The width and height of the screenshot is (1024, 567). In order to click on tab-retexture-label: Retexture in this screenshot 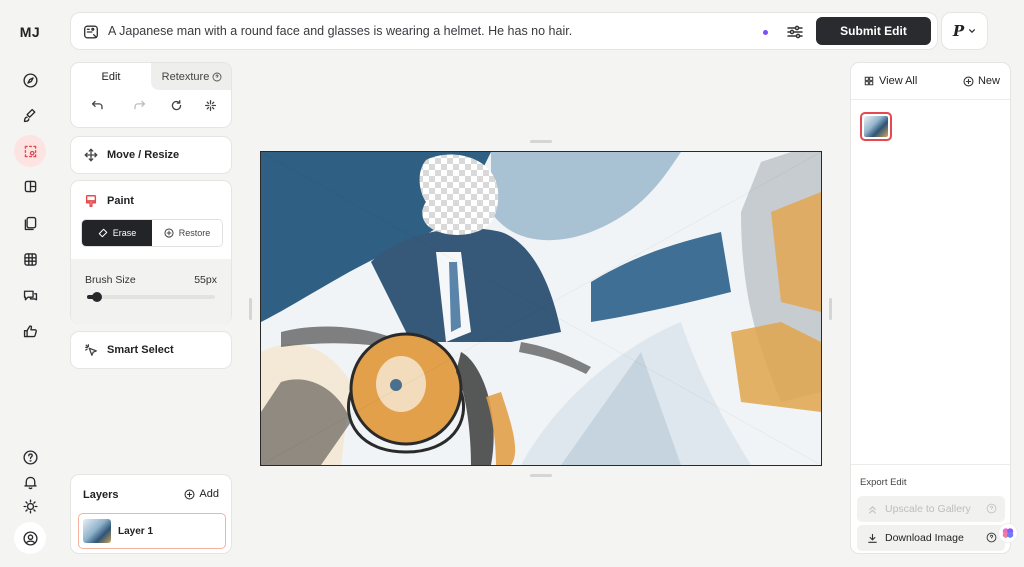, I will do `click(185, 76)`.